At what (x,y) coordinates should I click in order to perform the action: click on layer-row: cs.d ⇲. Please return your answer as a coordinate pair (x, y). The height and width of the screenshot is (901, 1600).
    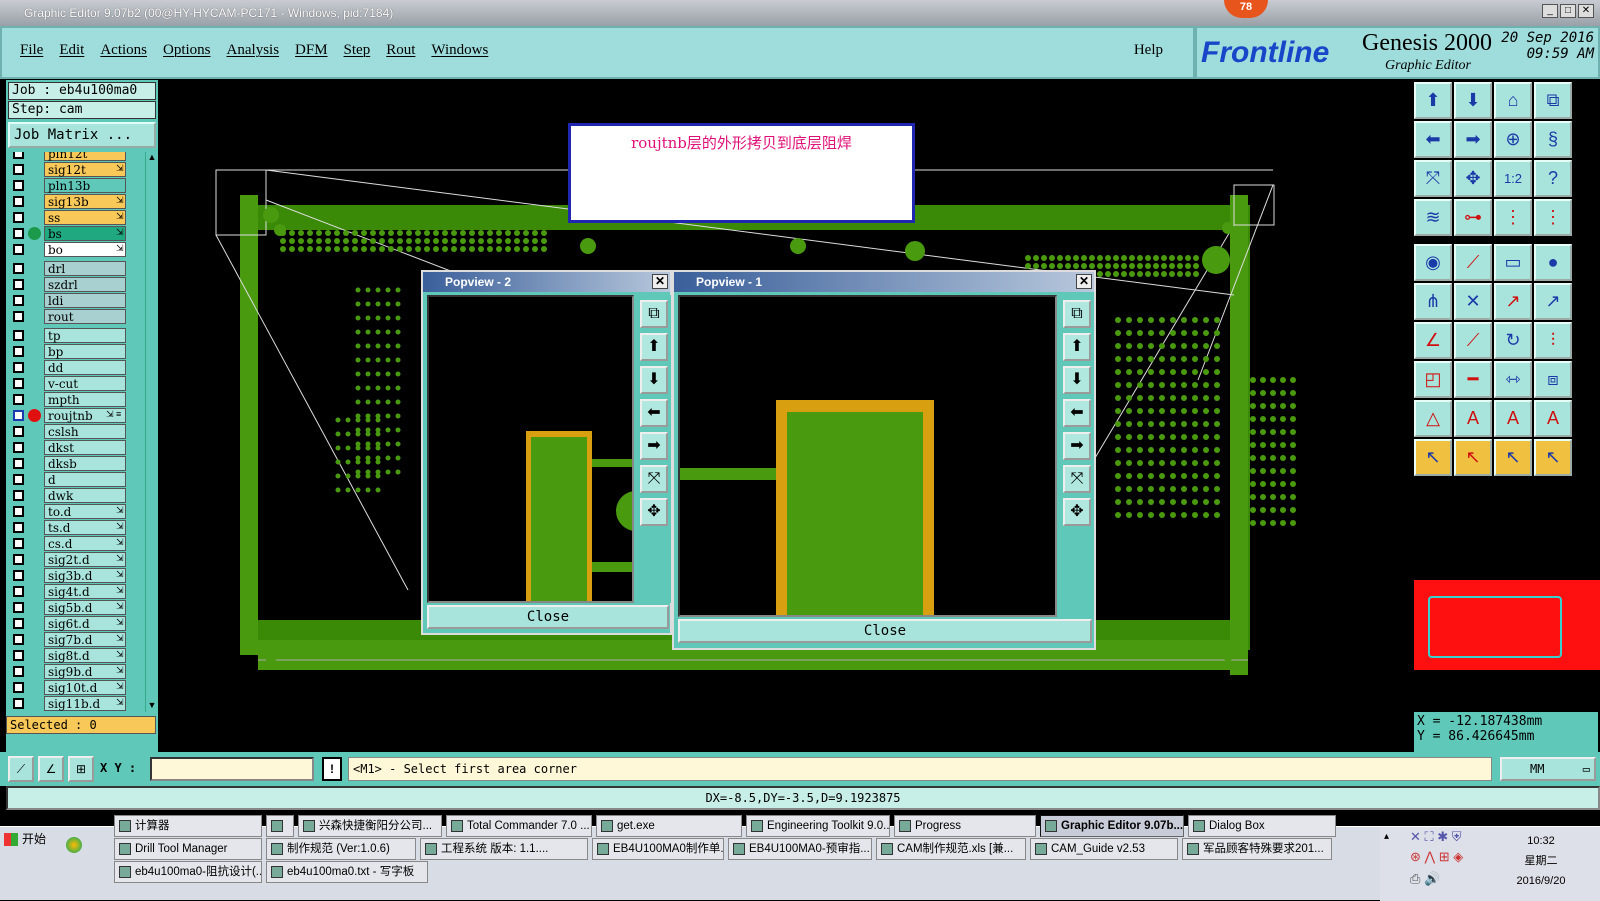
    Looking at the image, I should click on (77, 543).